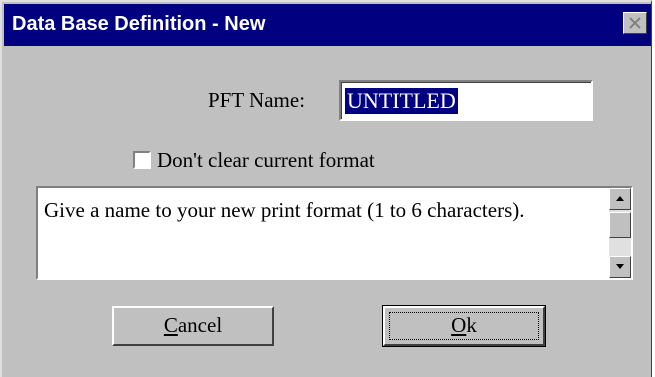  I want to click on help-scrollbar, so click(620, 233).